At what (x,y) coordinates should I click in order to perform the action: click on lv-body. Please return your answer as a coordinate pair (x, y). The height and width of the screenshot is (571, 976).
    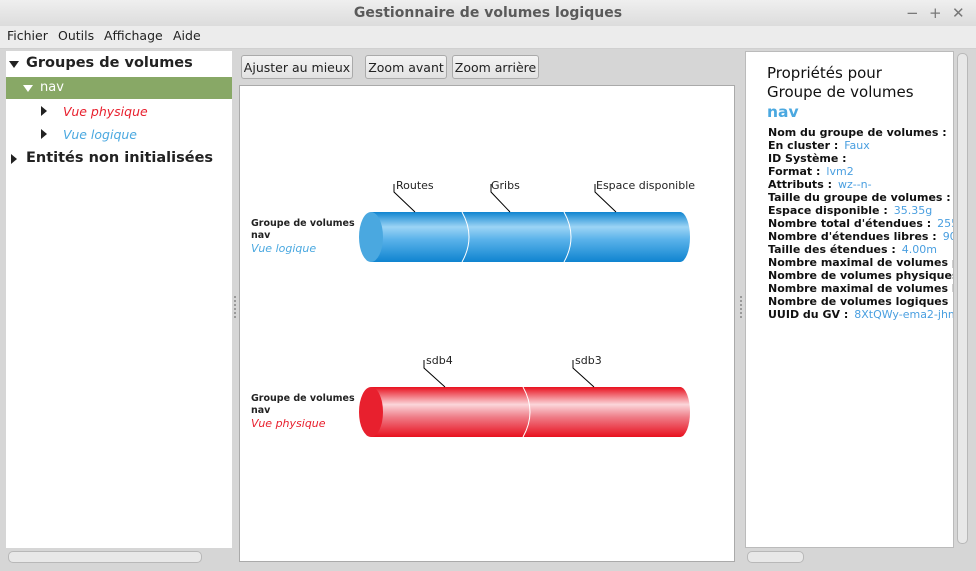
    Looking at the image, I should click on (525, 237).